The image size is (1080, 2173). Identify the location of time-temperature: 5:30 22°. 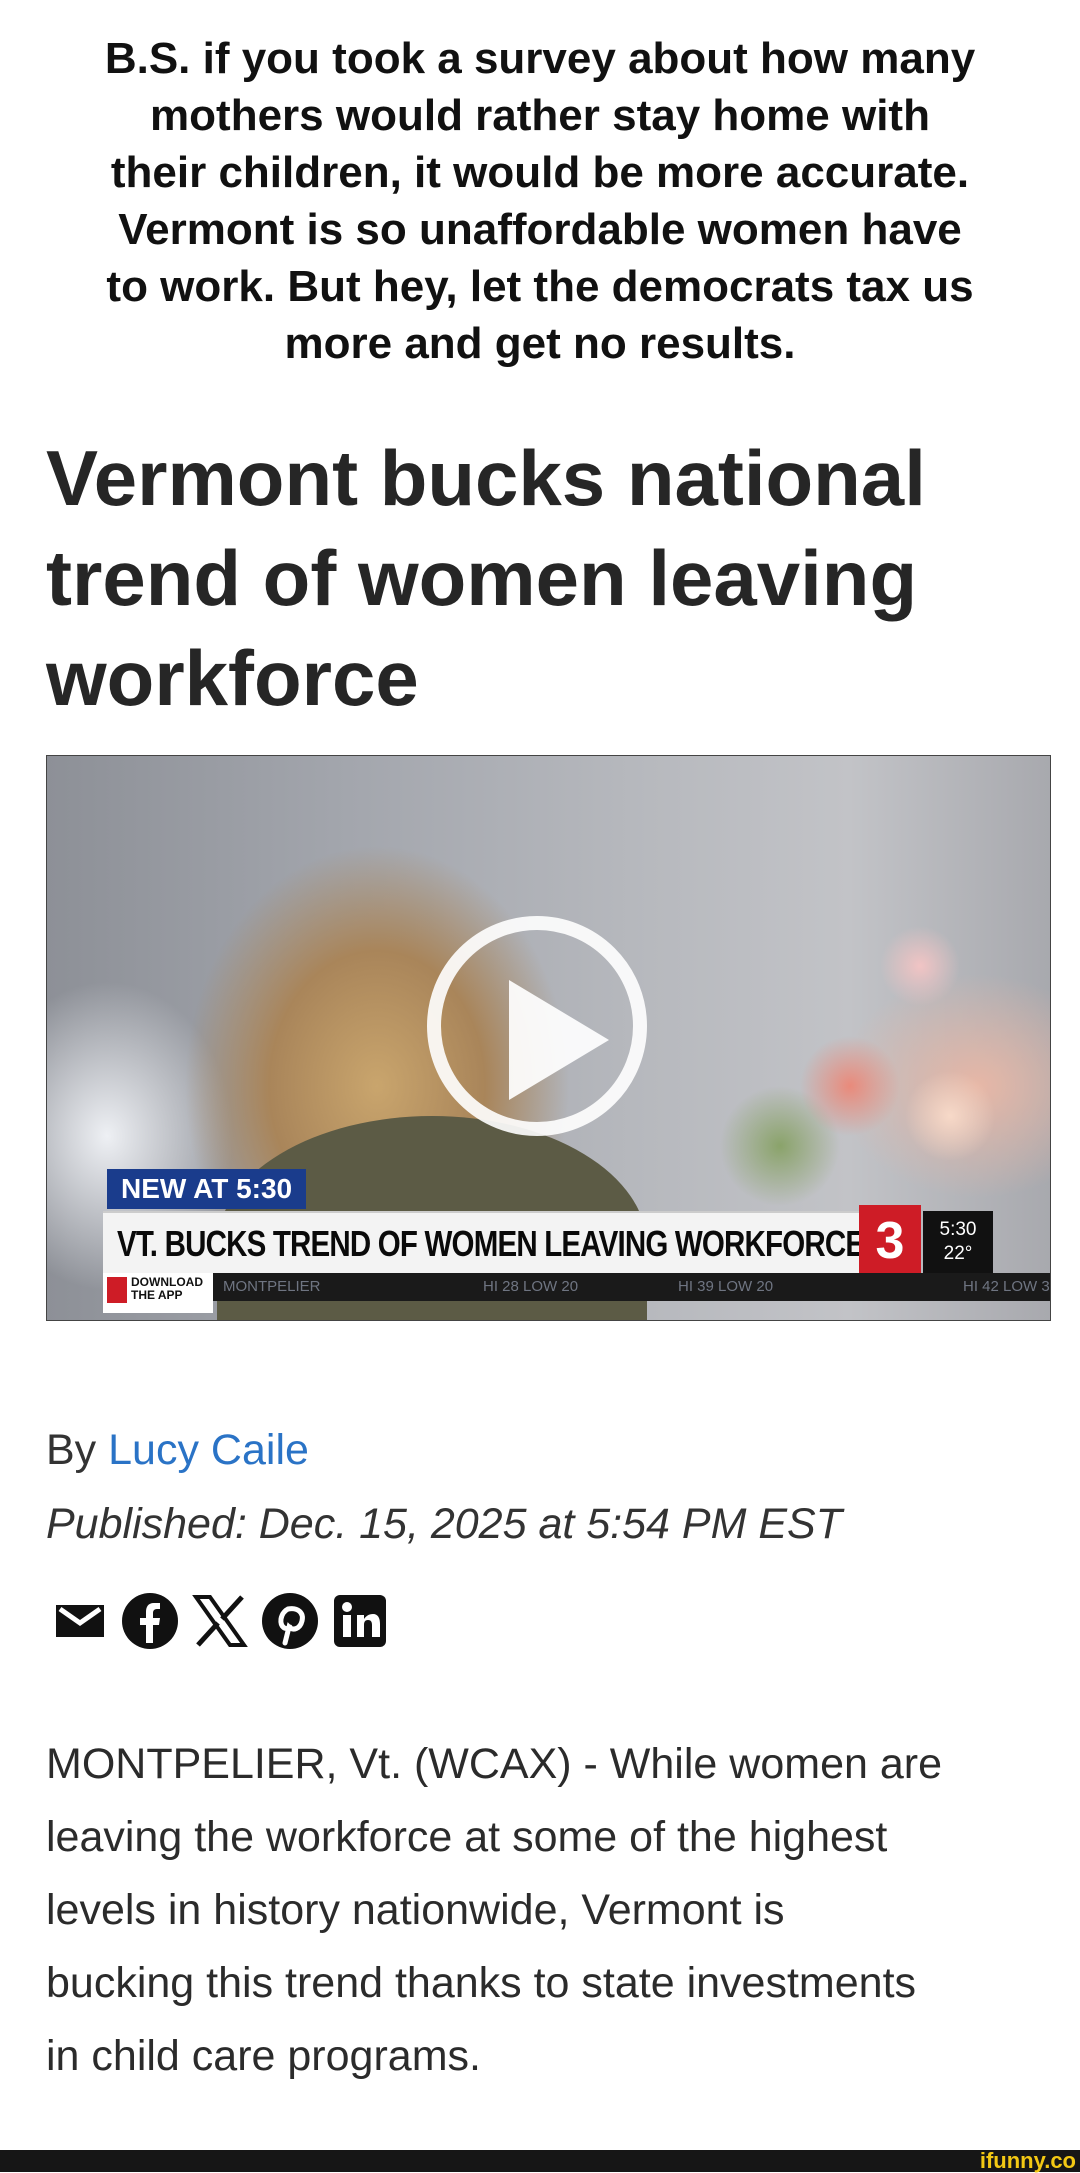
(958, 1242).